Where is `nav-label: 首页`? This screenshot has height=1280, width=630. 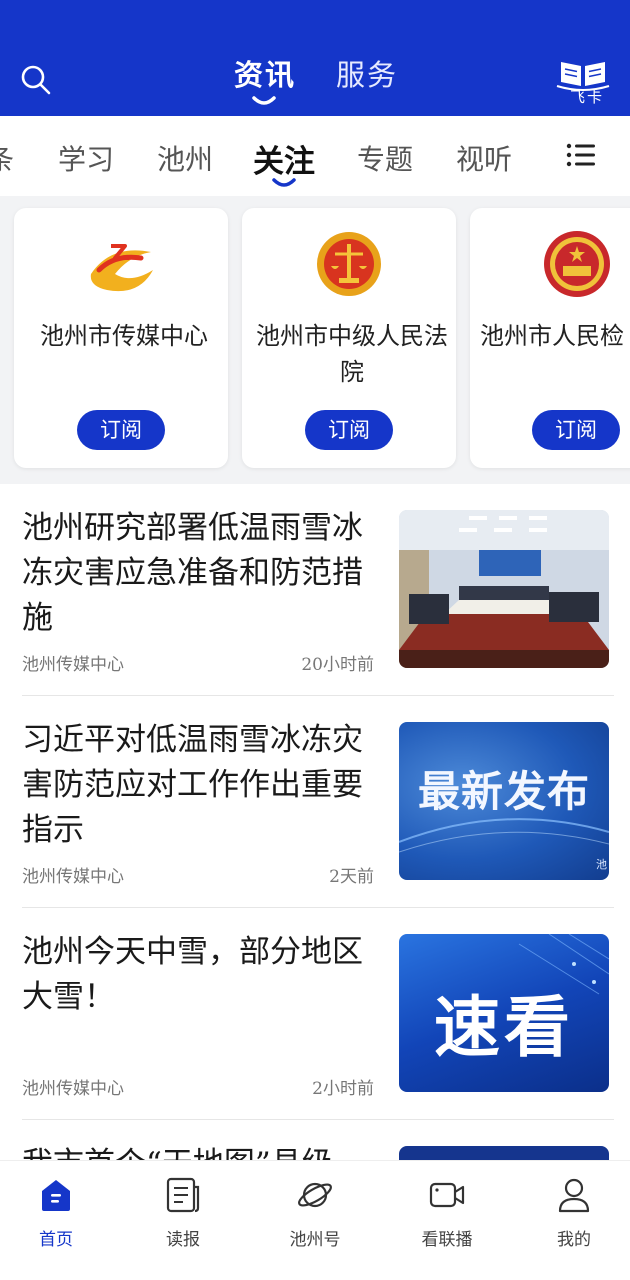 nav-label: 首页 is located at coordinates (56, 1240).